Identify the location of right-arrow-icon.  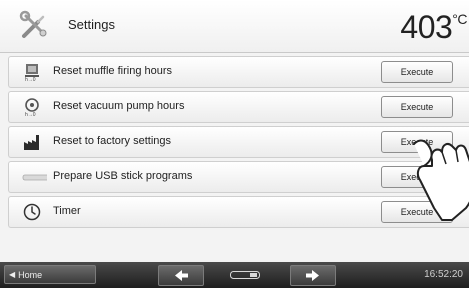
(312, 275).